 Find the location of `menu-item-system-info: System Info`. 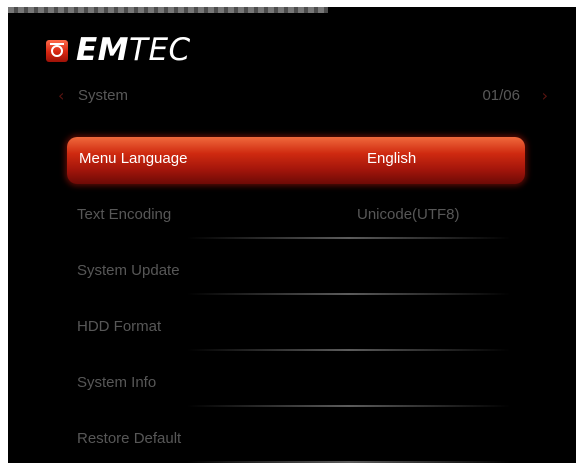

menu-item-system-info: System Info is located at coordinates (296, 385).